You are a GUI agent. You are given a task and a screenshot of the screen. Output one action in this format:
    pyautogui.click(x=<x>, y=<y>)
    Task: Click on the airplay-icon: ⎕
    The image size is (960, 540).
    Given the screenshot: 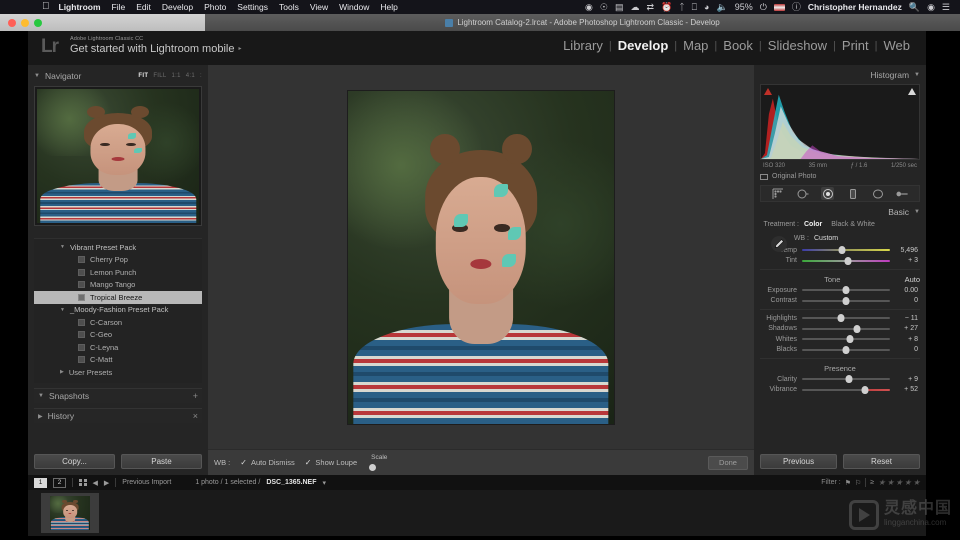 What is the action you would take?
    pyautogui.click(x=694, y=7)
    